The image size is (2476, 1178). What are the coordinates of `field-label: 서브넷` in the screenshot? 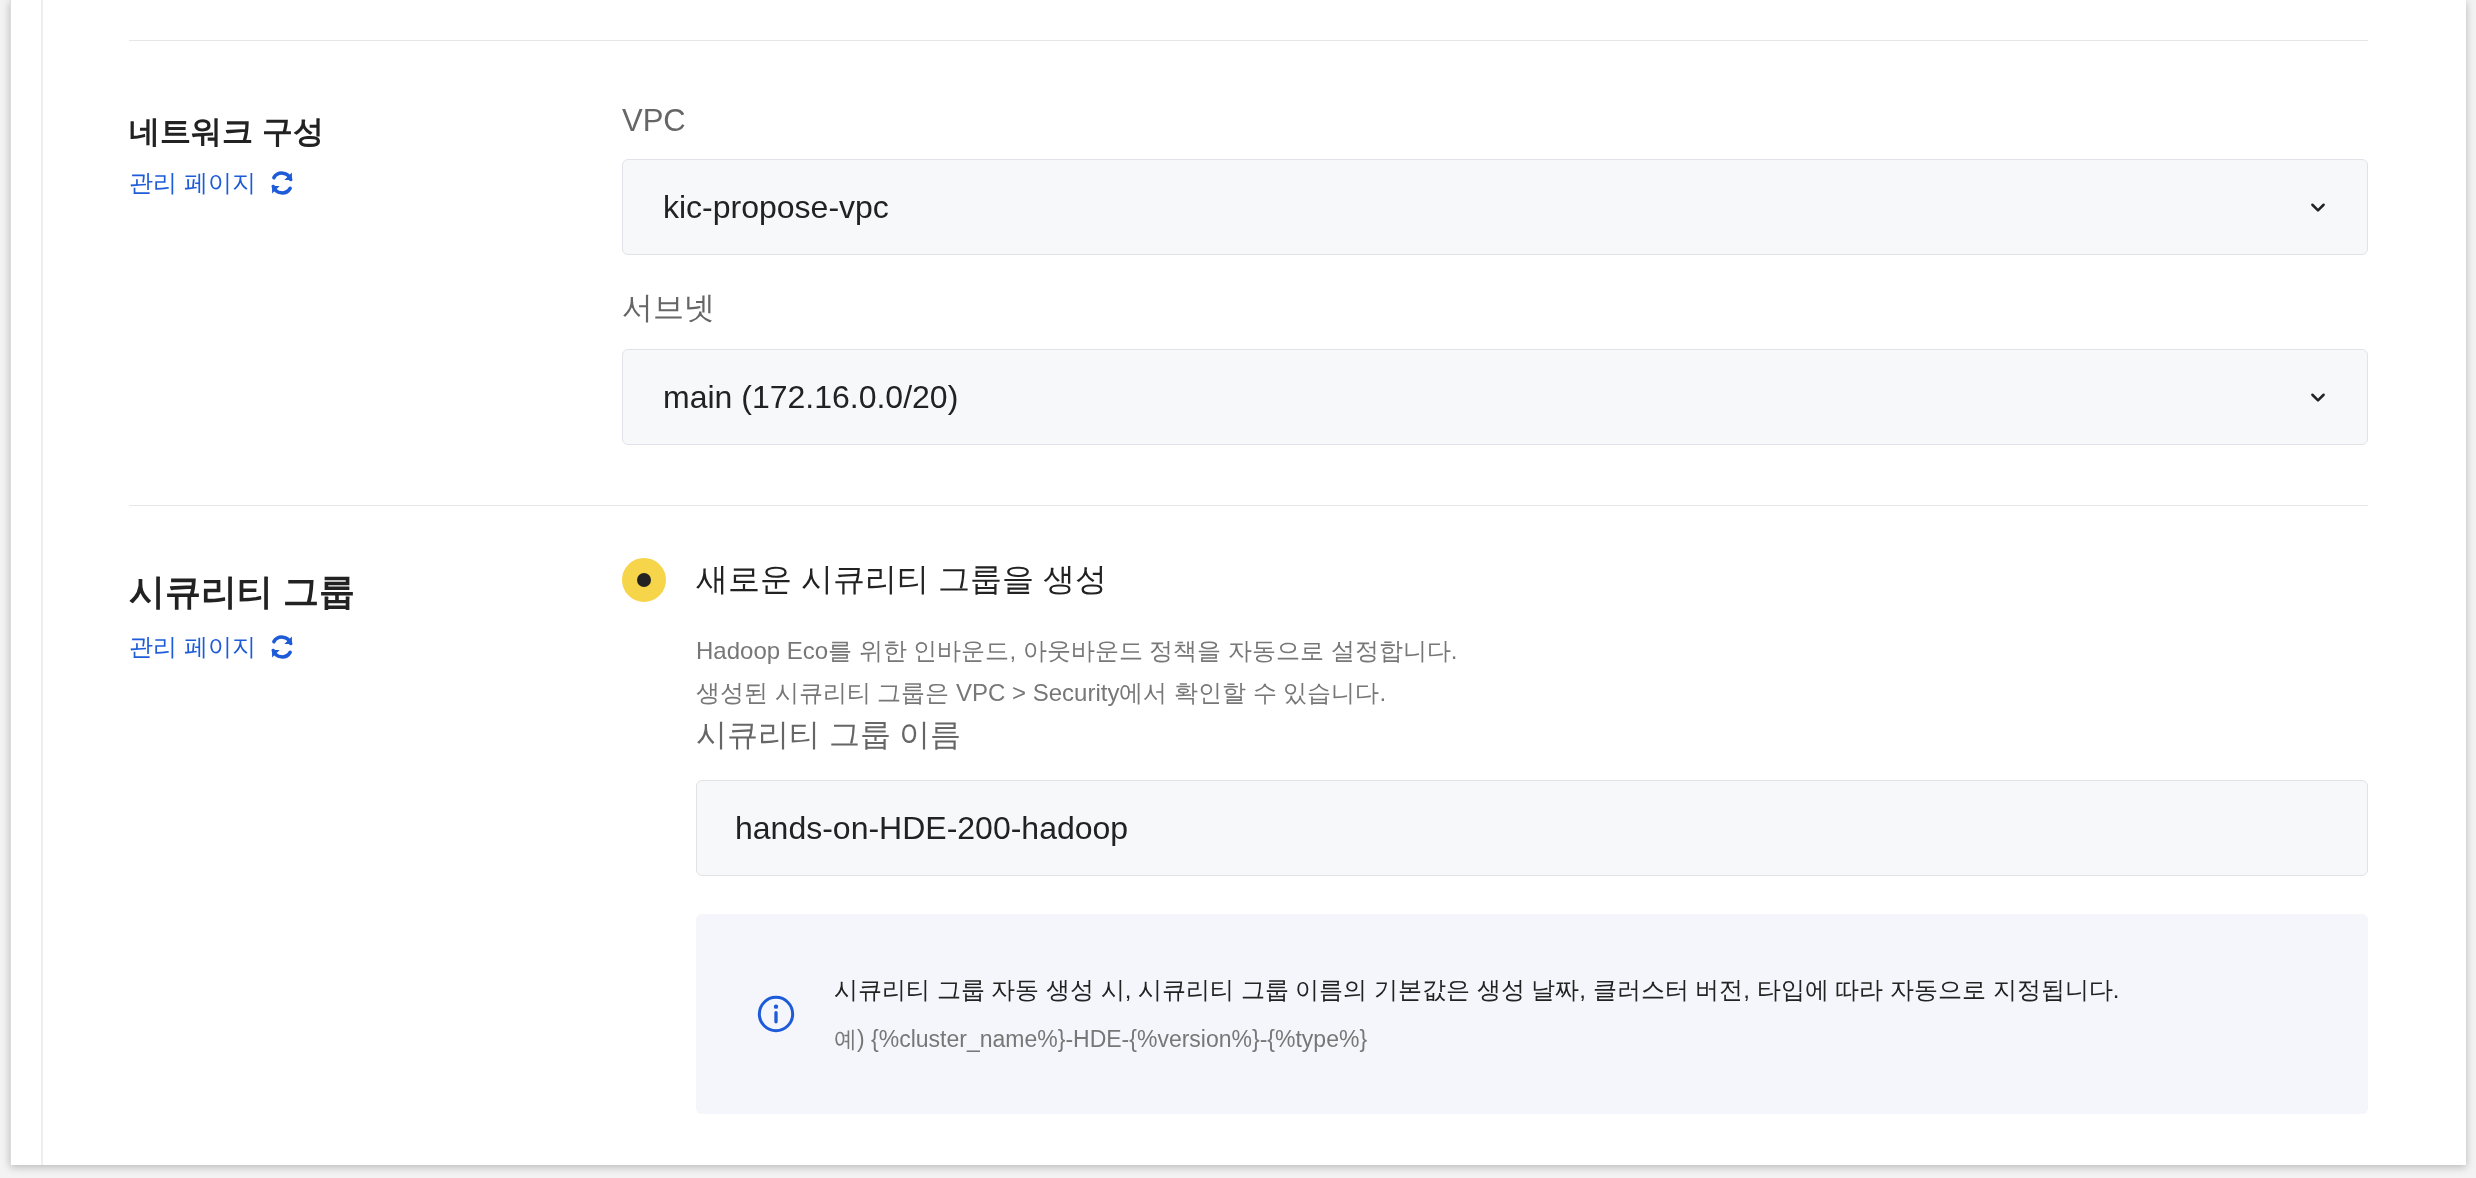 It's located at (669, 308).